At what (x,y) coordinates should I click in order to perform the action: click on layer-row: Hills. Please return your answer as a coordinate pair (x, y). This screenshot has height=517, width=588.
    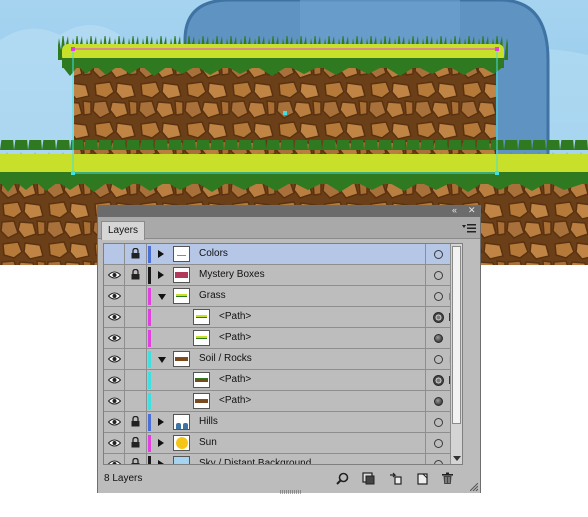
    Looking at the image, I should click on (283, 422).